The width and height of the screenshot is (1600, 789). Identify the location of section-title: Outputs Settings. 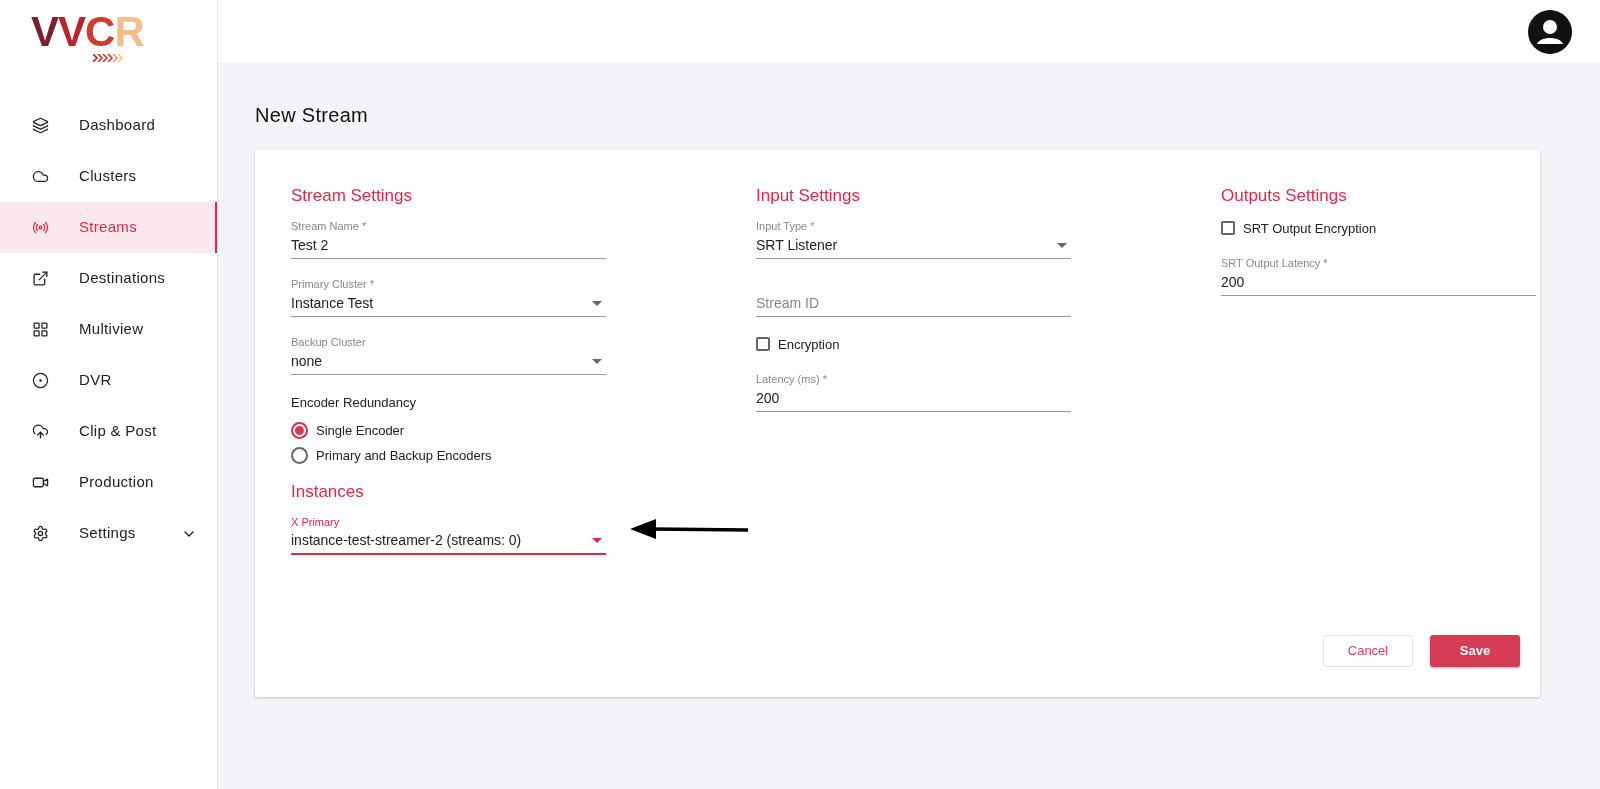
(1284, 196).